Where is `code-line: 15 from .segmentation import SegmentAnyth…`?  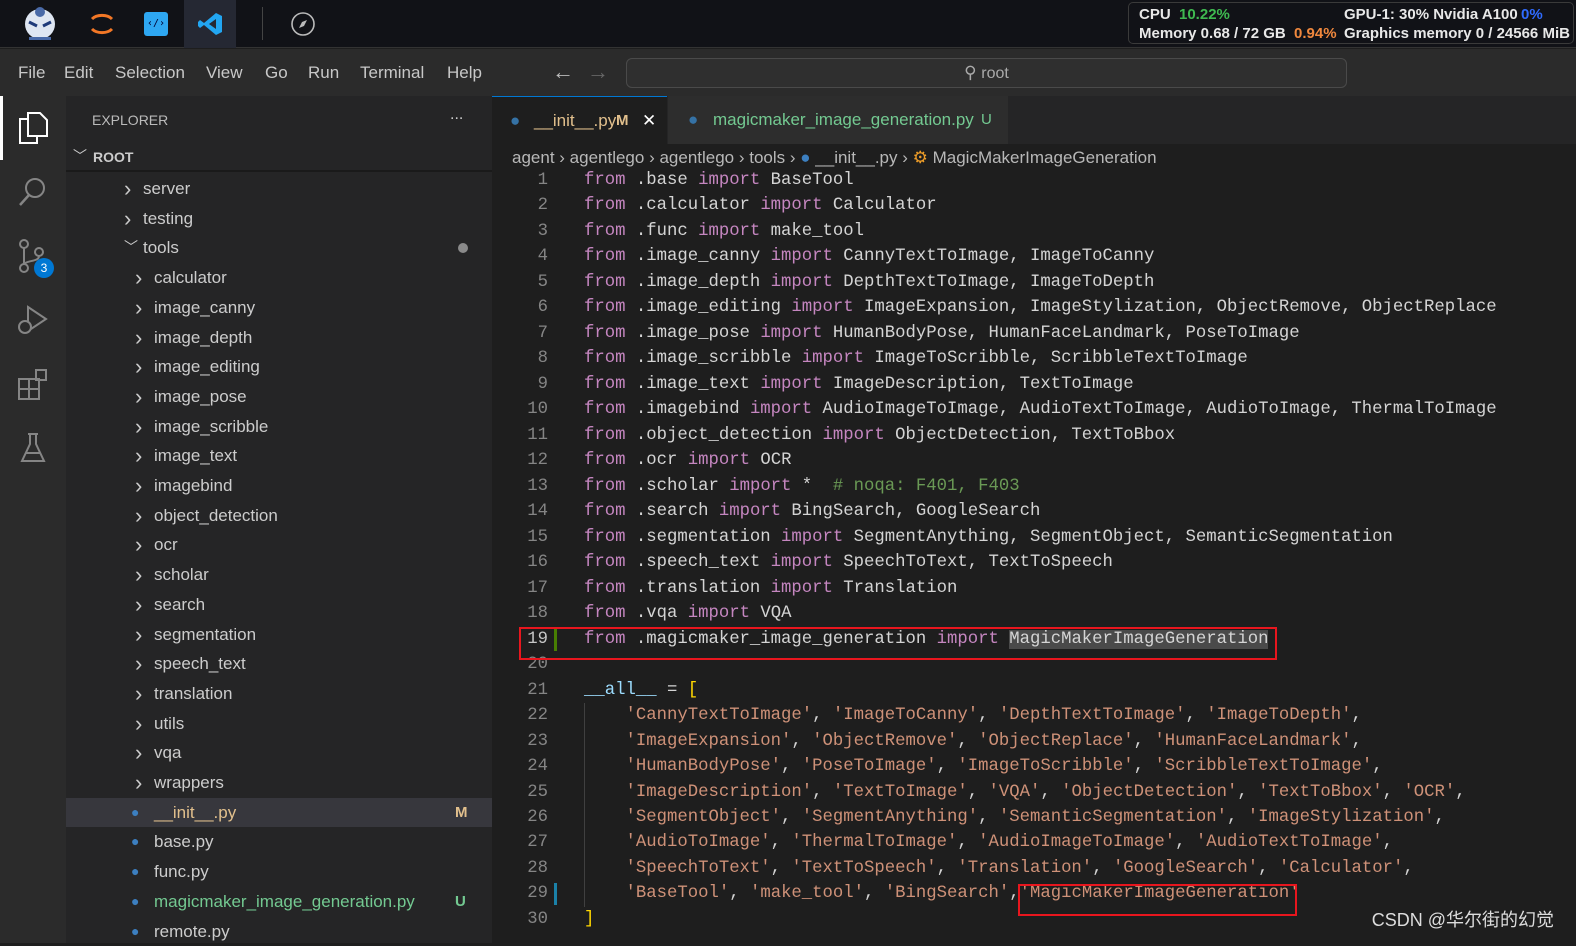
code-line: 15 from .segmentation import SegmentAnyth… is located at coordinates (1034, 538).